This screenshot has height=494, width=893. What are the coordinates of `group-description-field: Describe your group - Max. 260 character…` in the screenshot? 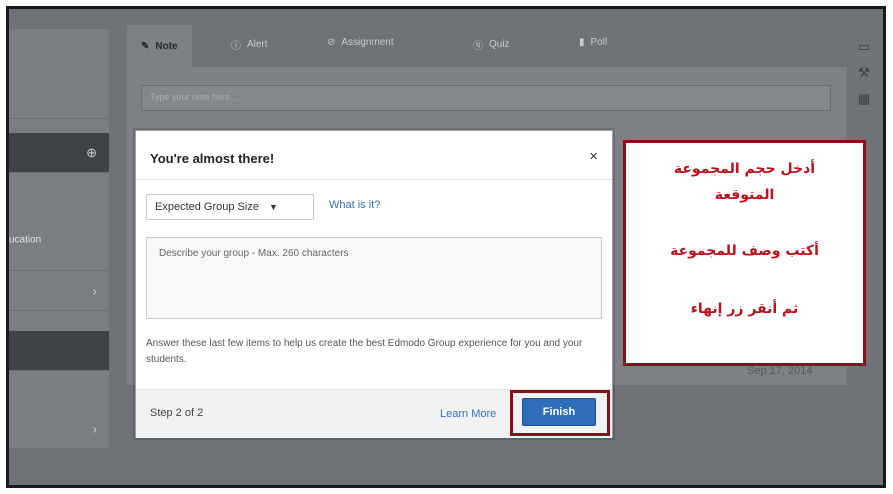 It's located at (374, 278).